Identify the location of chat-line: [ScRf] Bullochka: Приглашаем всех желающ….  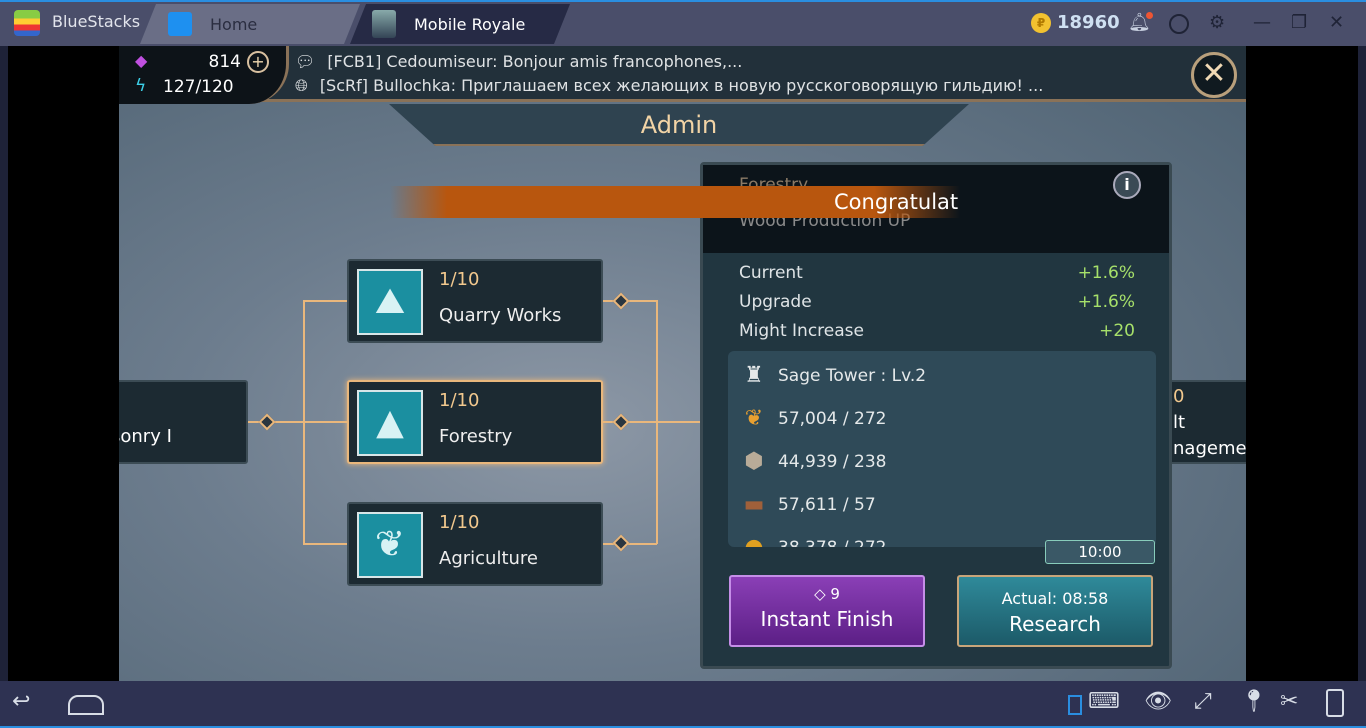
(681, 85).